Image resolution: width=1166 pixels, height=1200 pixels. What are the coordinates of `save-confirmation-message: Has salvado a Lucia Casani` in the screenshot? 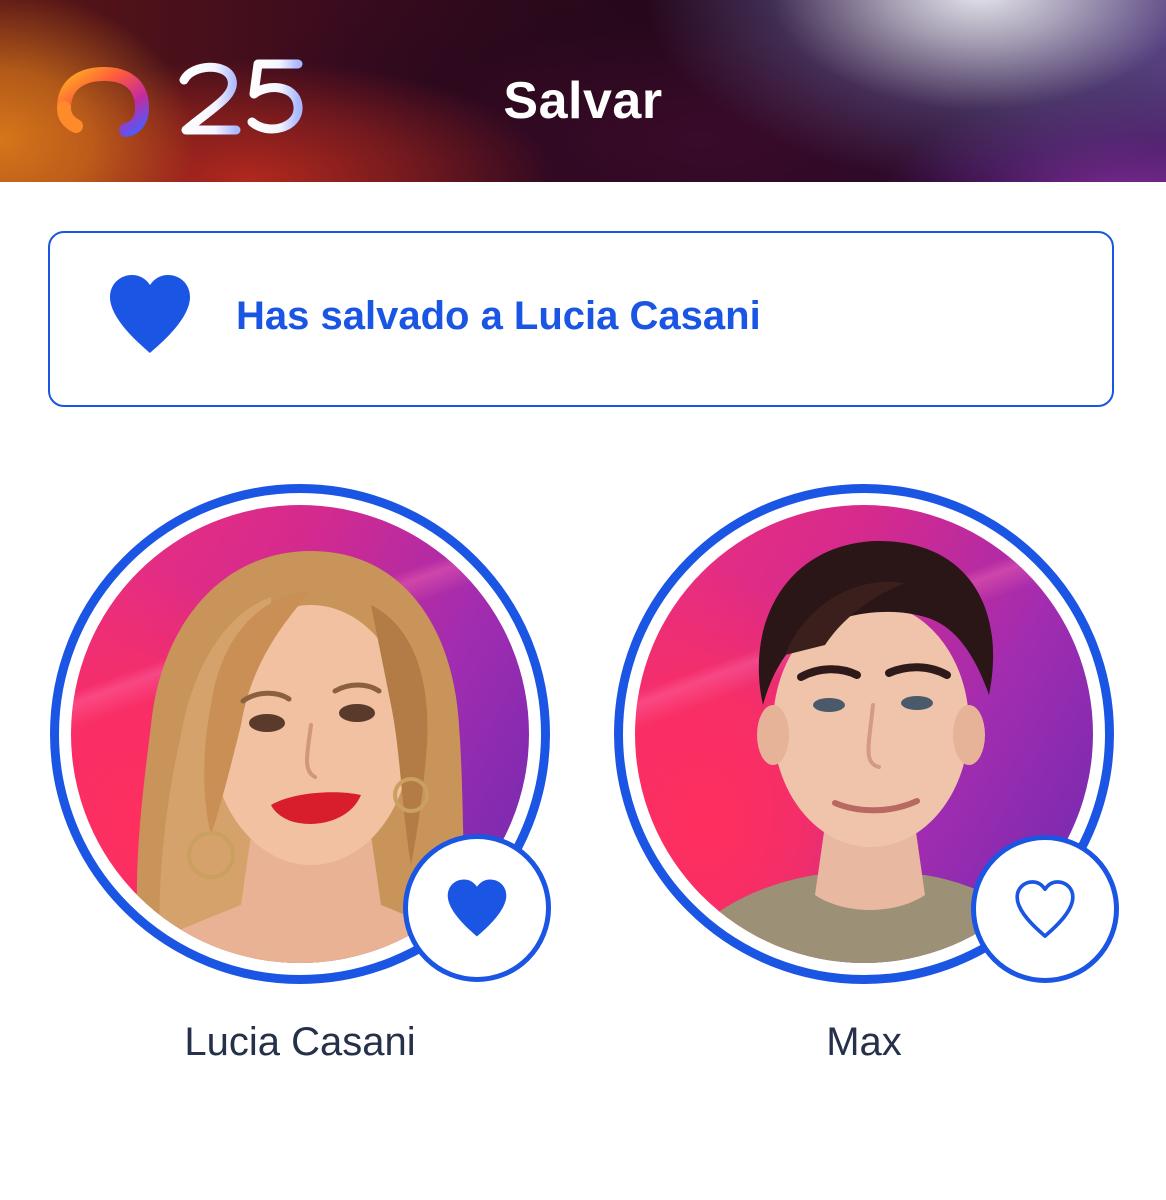 It's located at (498, 316).